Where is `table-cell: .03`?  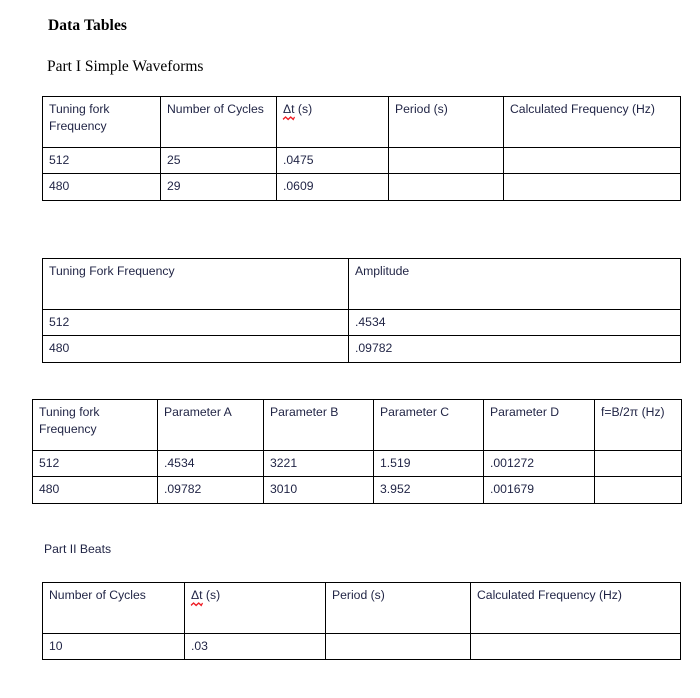 table-cell: .03 is located at coordinates (255, 646).